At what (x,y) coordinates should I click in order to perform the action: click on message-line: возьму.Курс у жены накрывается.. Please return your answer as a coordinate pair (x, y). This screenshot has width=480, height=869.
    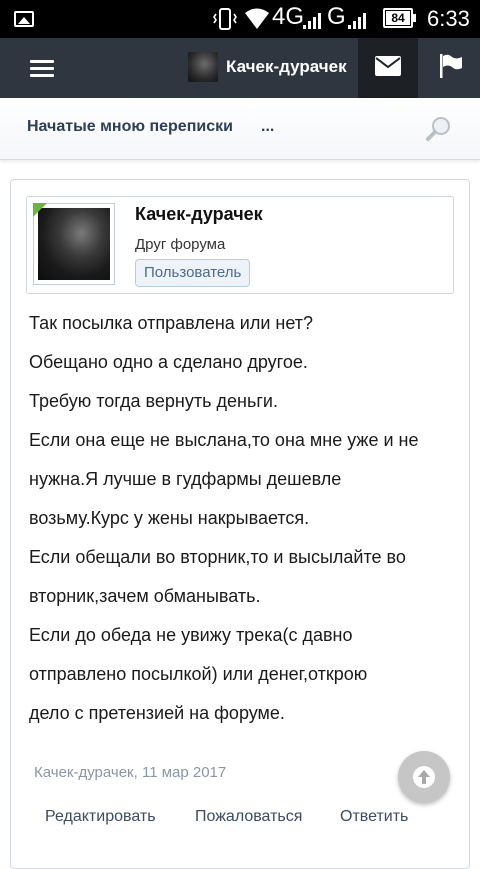
    Looking at the image, I should click on (169, 518).